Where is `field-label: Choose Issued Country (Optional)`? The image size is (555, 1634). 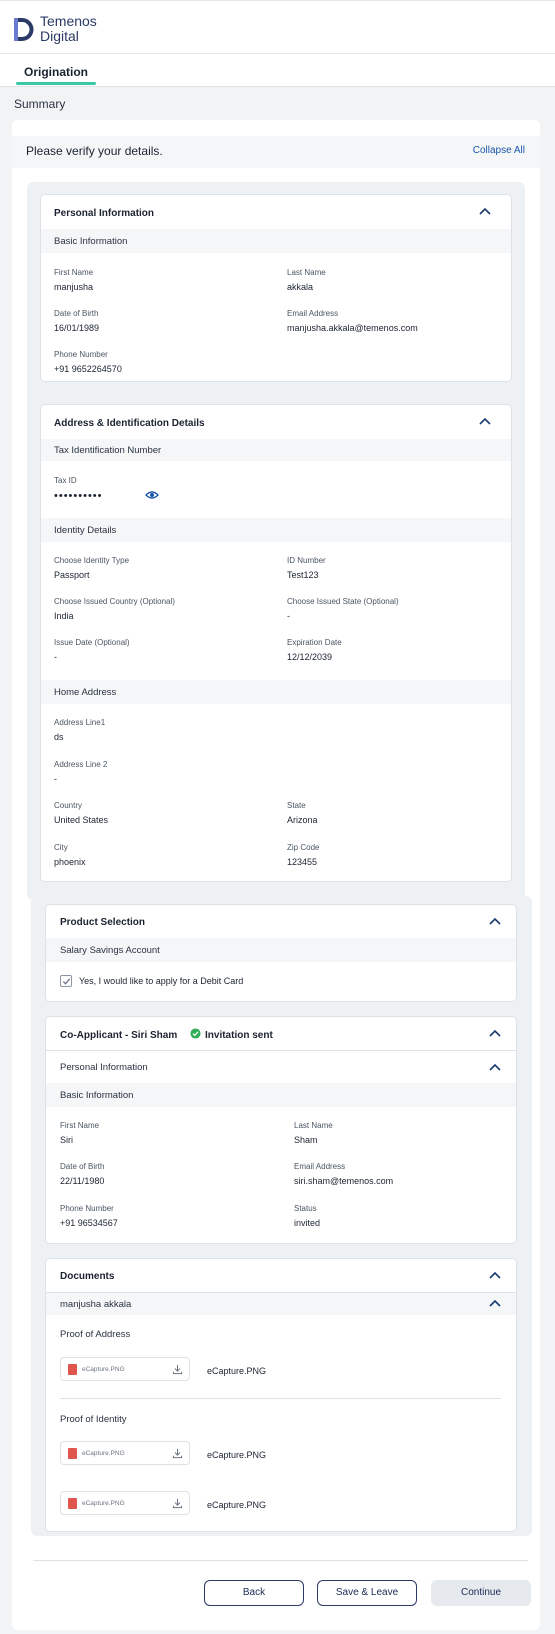 field-label: Choose Issued Country (Optional) is located at coordinates (114, 601).